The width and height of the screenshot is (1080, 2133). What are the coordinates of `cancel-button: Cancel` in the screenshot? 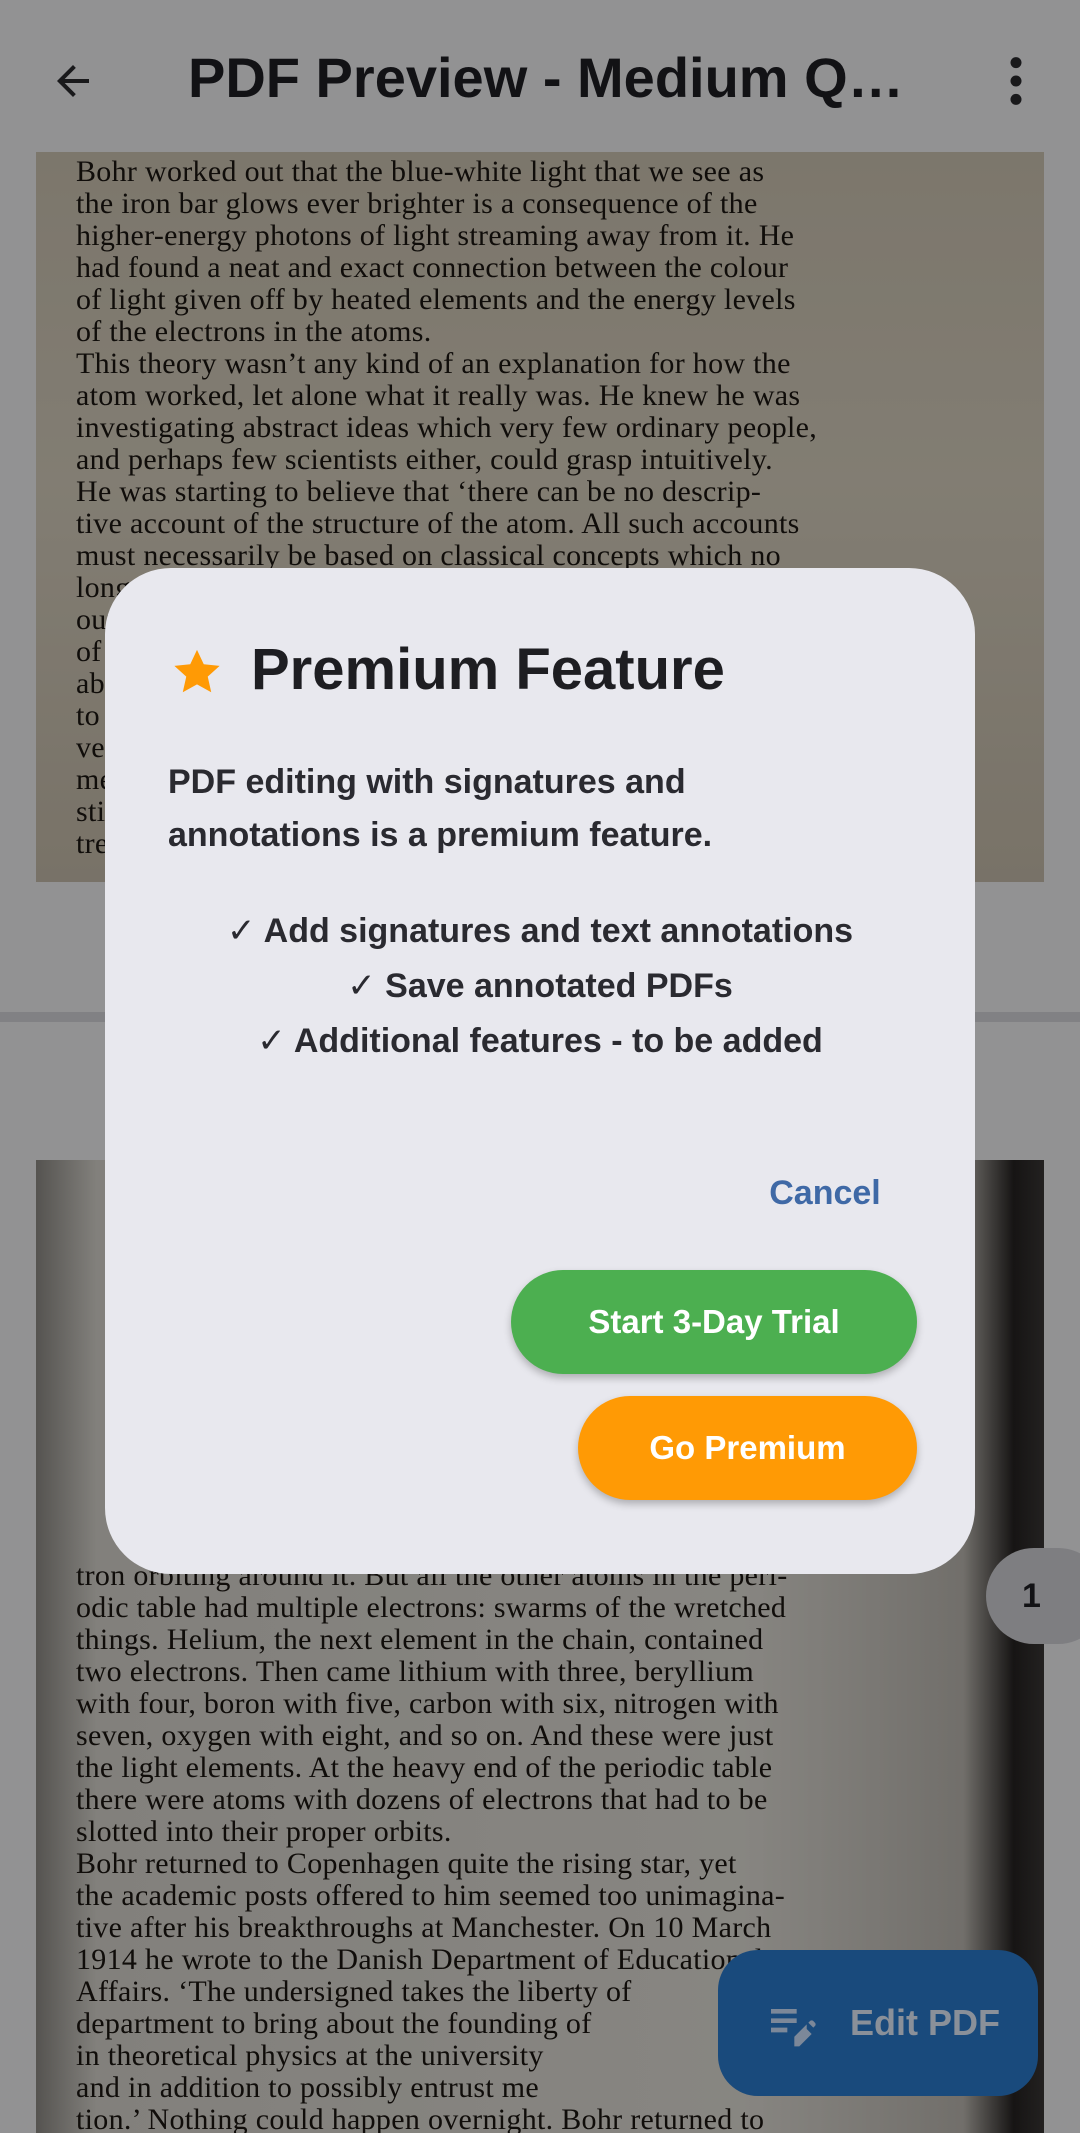 It's located at (825, 1193).